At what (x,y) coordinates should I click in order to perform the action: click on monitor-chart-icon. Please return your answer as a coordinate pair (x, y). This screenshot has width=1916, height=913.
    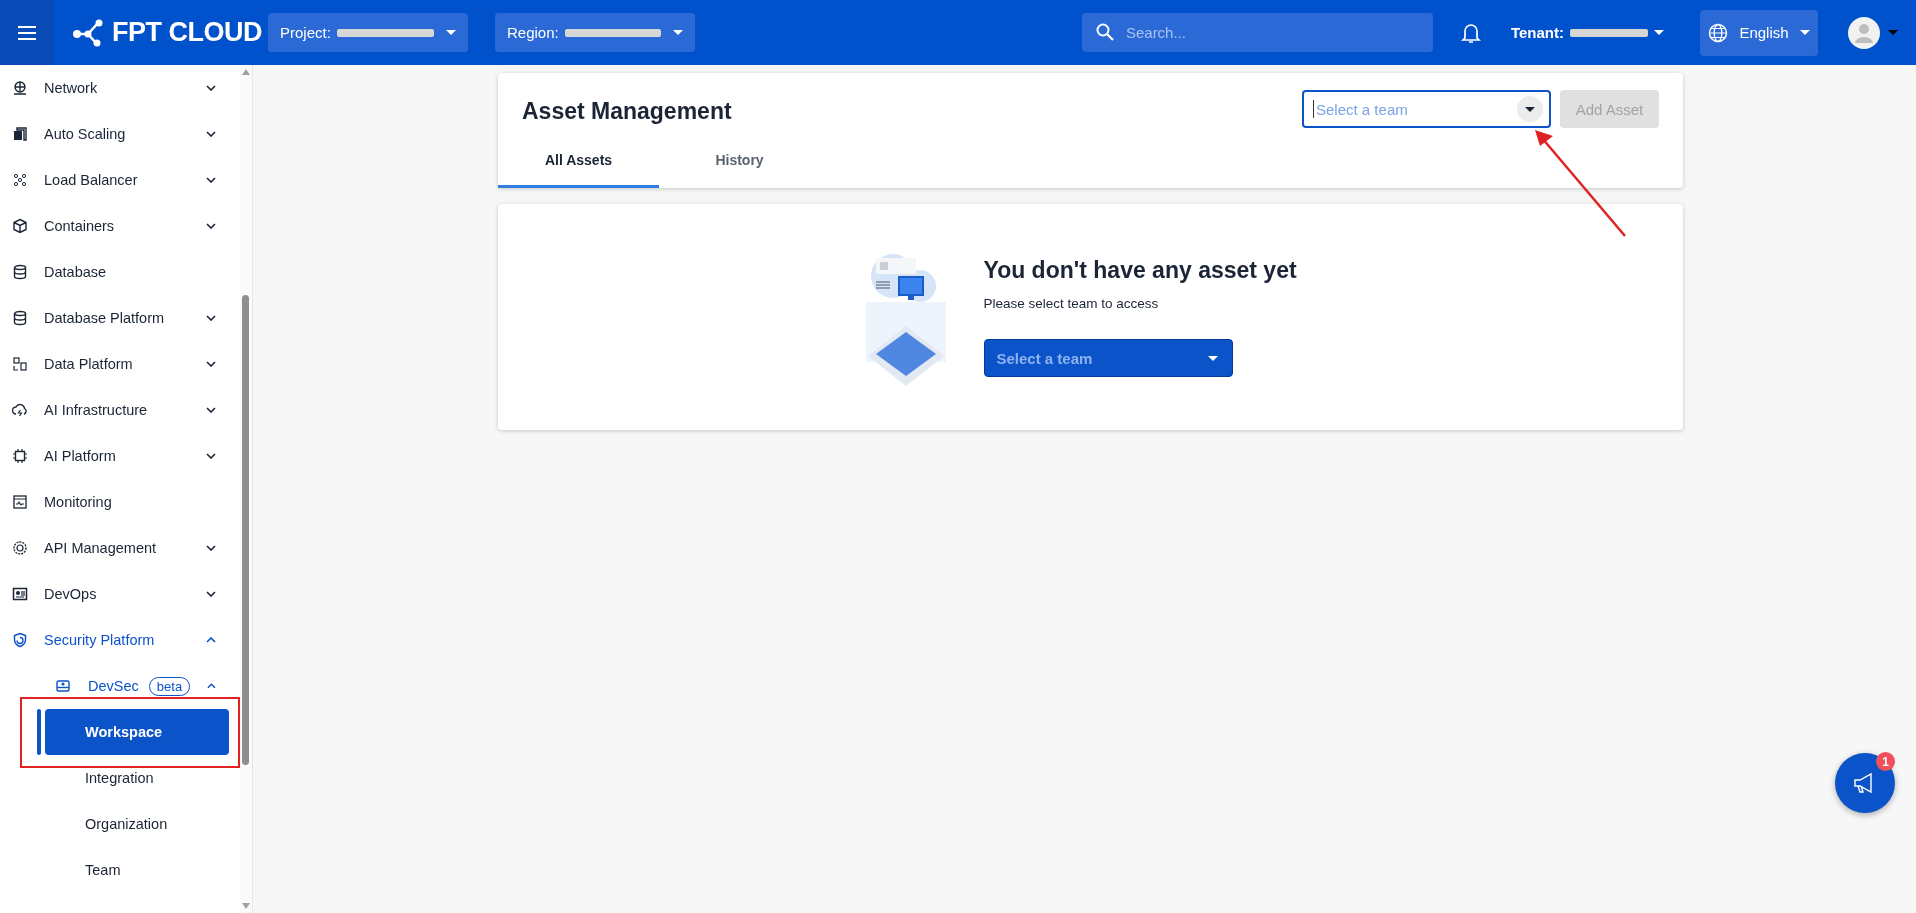
    Looking at the image, I should click on (20, 502).